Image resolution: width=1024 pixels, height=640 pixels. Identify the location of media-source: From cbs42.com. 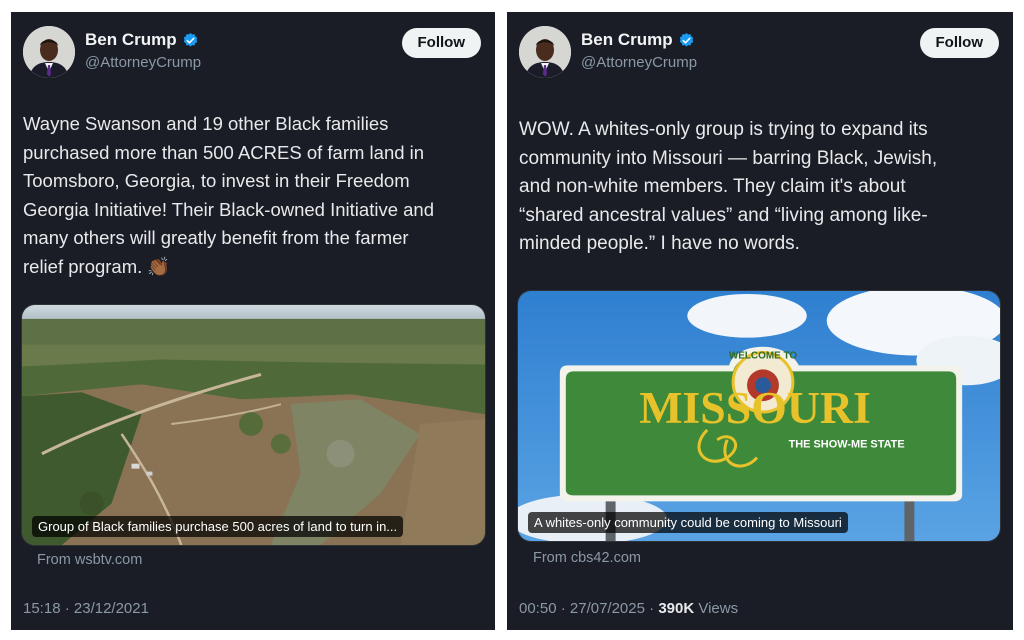
(587, 558).